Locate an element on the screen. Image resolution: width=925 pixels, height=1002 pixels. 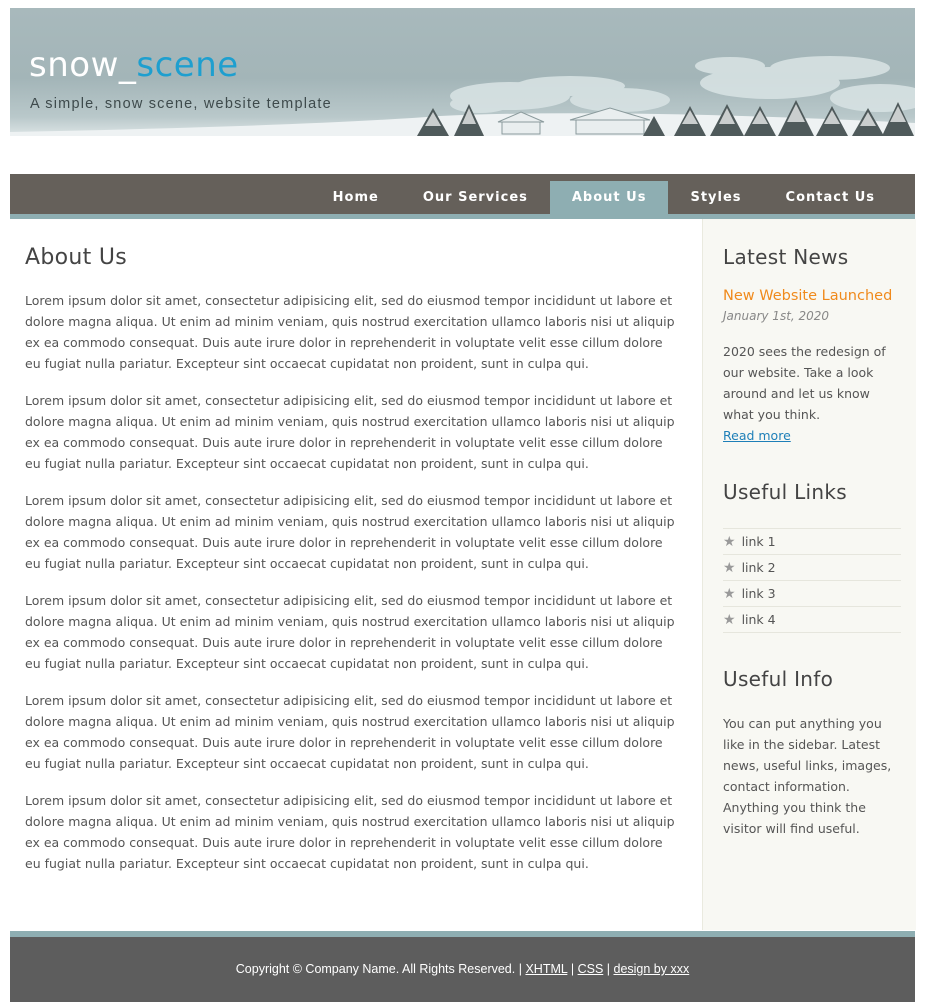
logo-part-2: scene is located at coordinates (187, 65).